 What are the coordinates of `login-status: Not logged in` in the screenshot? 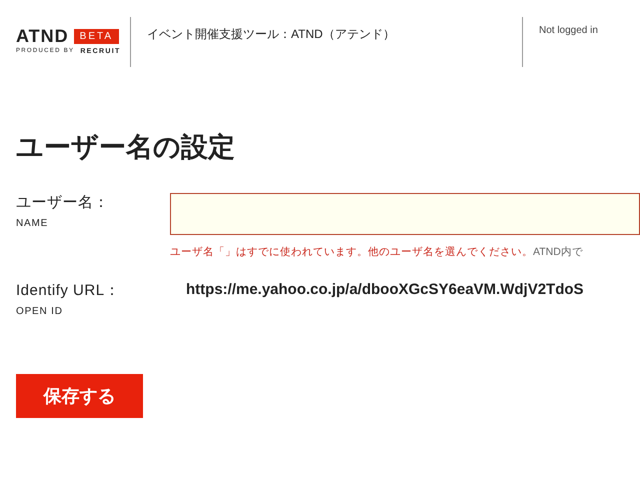 It's located at (568, 31).